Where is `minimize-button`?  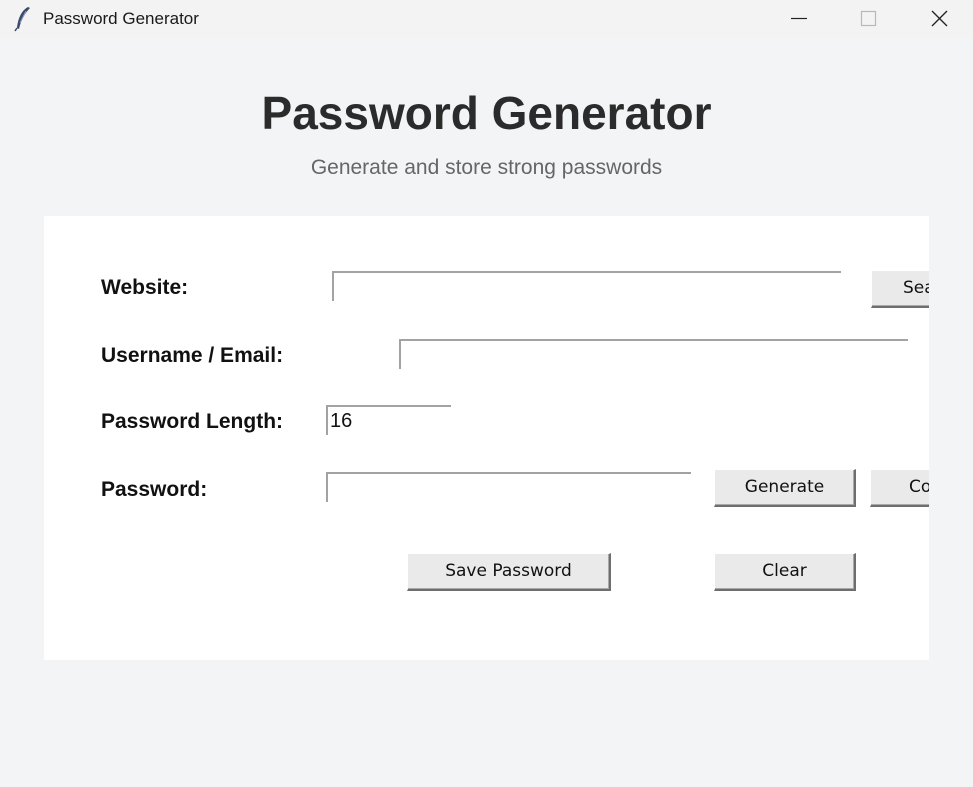
minimize-button is located at coordinates (800, 19).